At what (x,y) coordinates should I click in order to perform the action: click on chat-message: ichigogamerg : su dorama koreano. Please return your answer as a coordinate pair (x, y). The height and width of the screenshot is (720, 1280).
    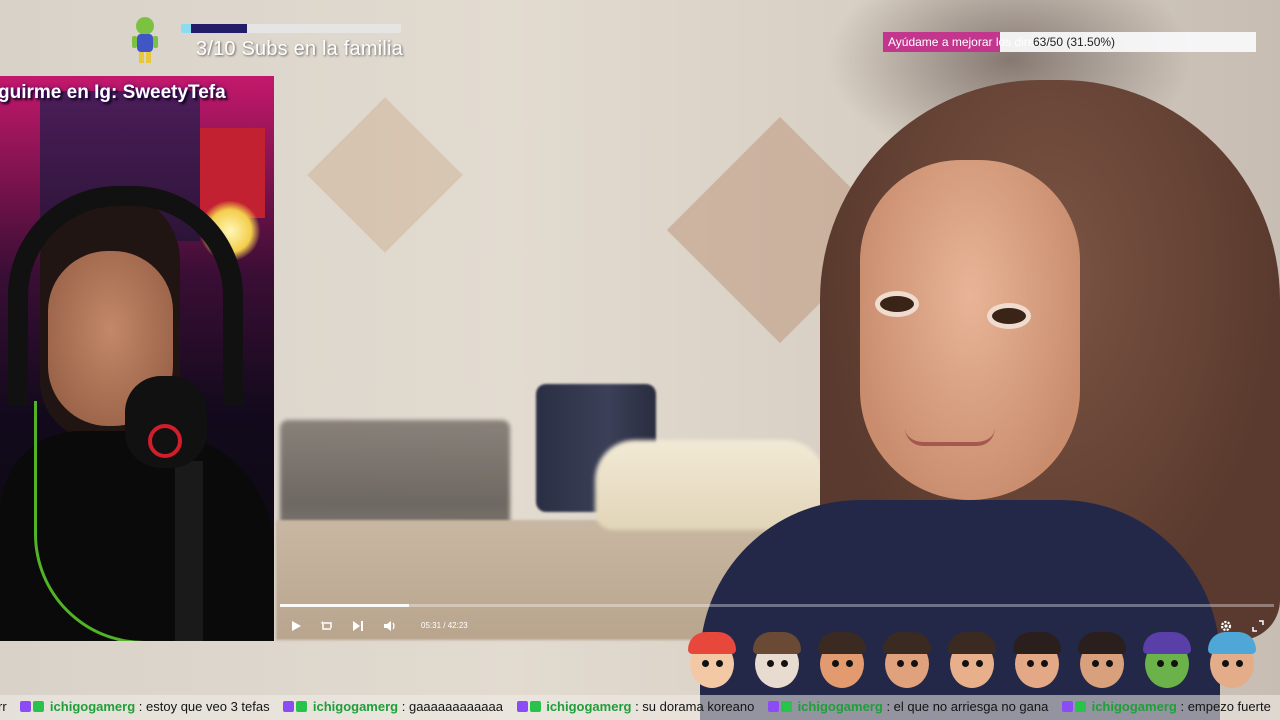
    Looking at the image, I should click on (635, 706).